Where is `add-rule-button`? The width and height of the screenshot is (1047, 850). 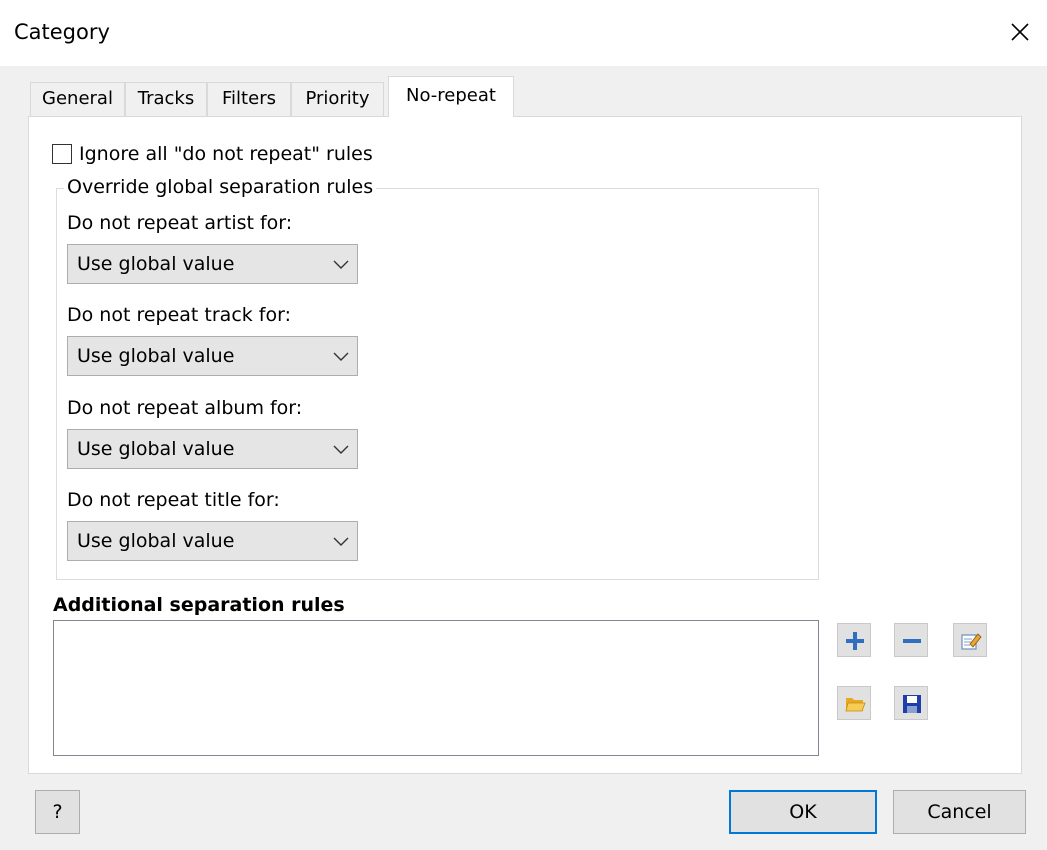
add-rule-button is located at coordinates (854, 640).